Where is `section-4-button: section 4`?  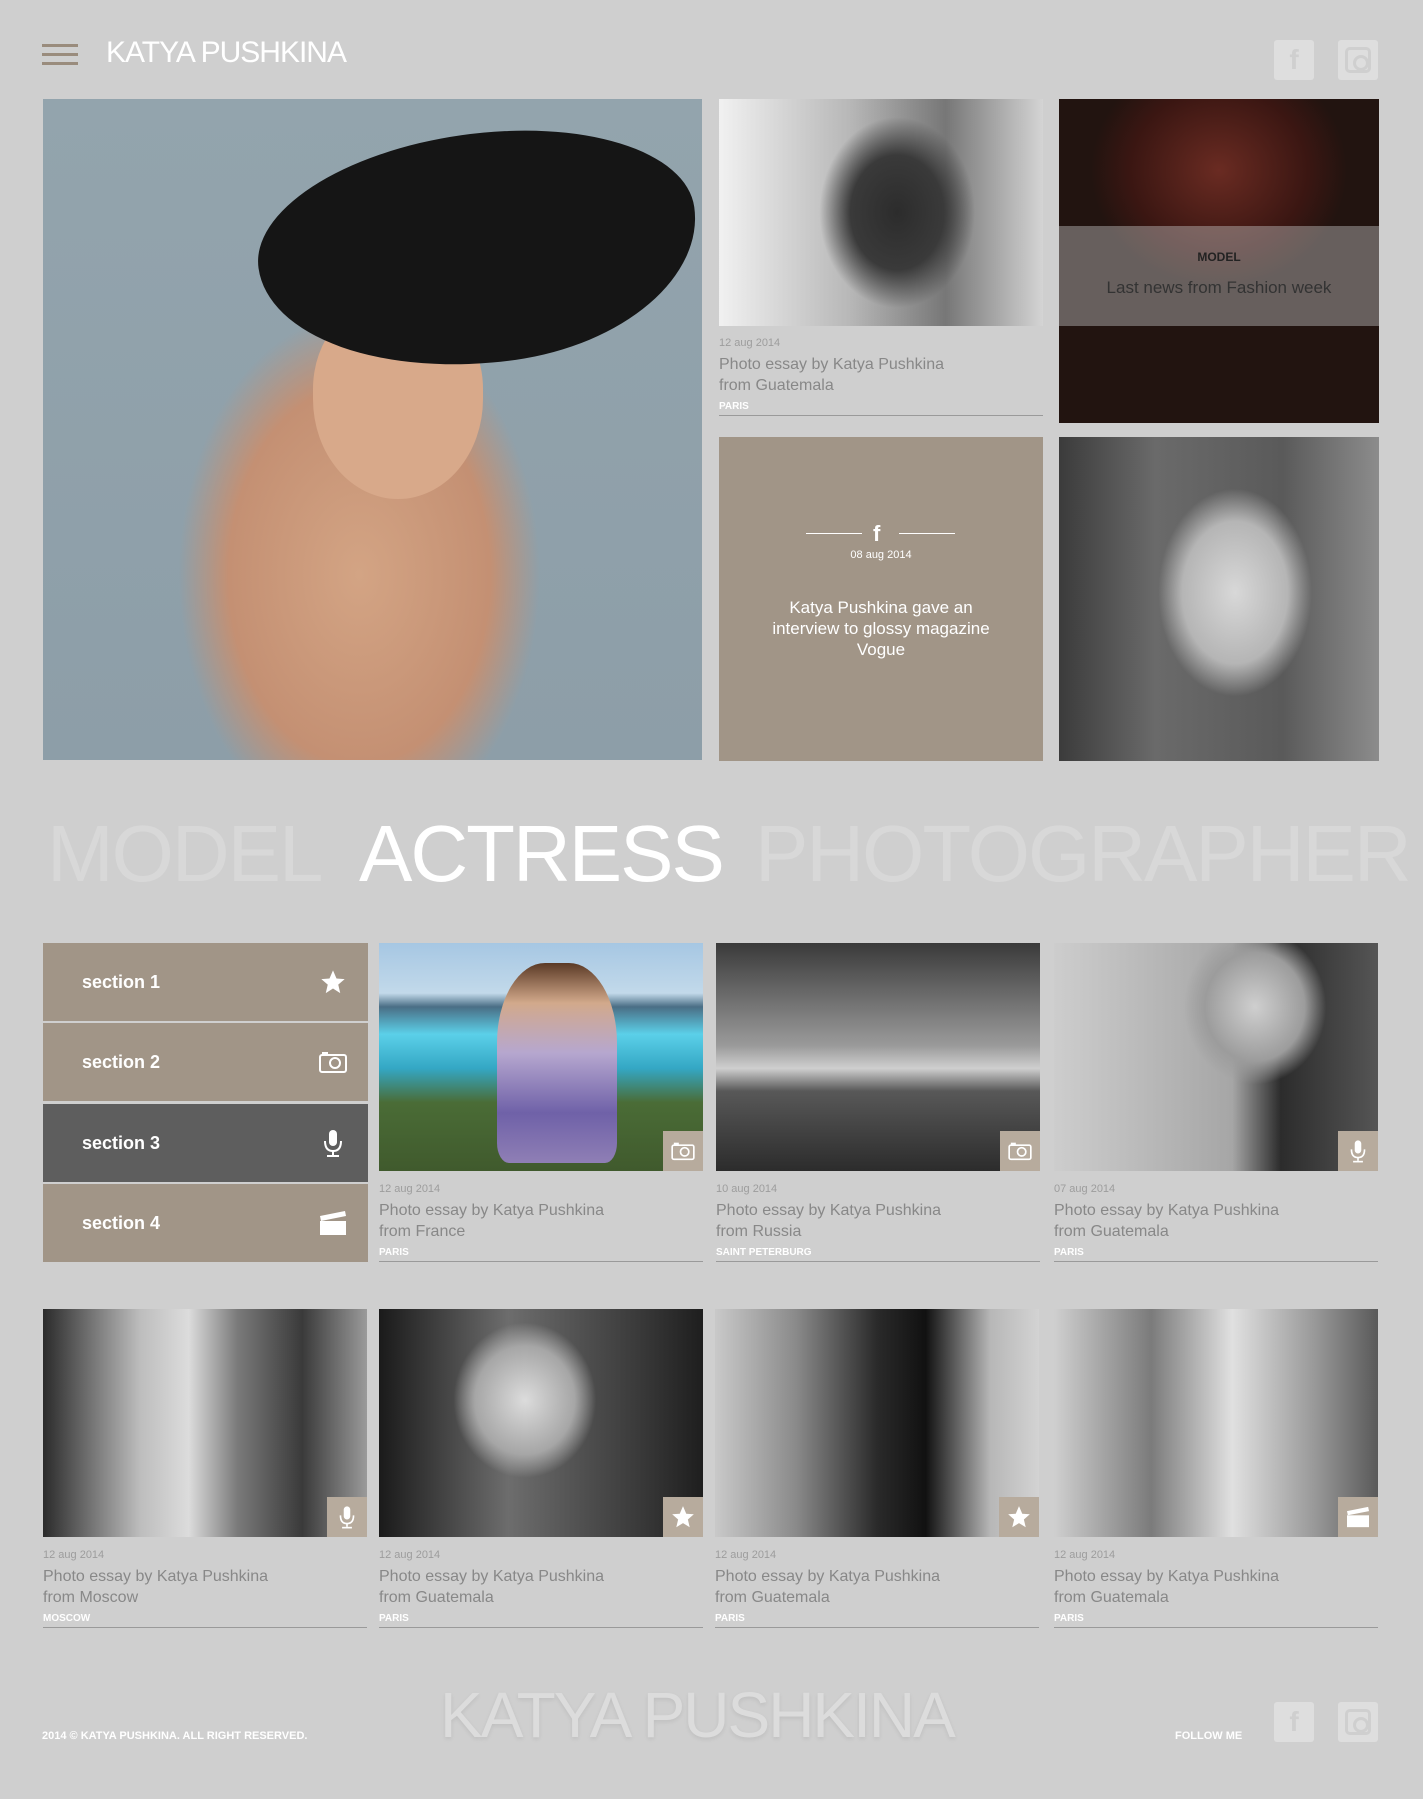 section-4-button: section 4 is located at coordinates (205, 1223).